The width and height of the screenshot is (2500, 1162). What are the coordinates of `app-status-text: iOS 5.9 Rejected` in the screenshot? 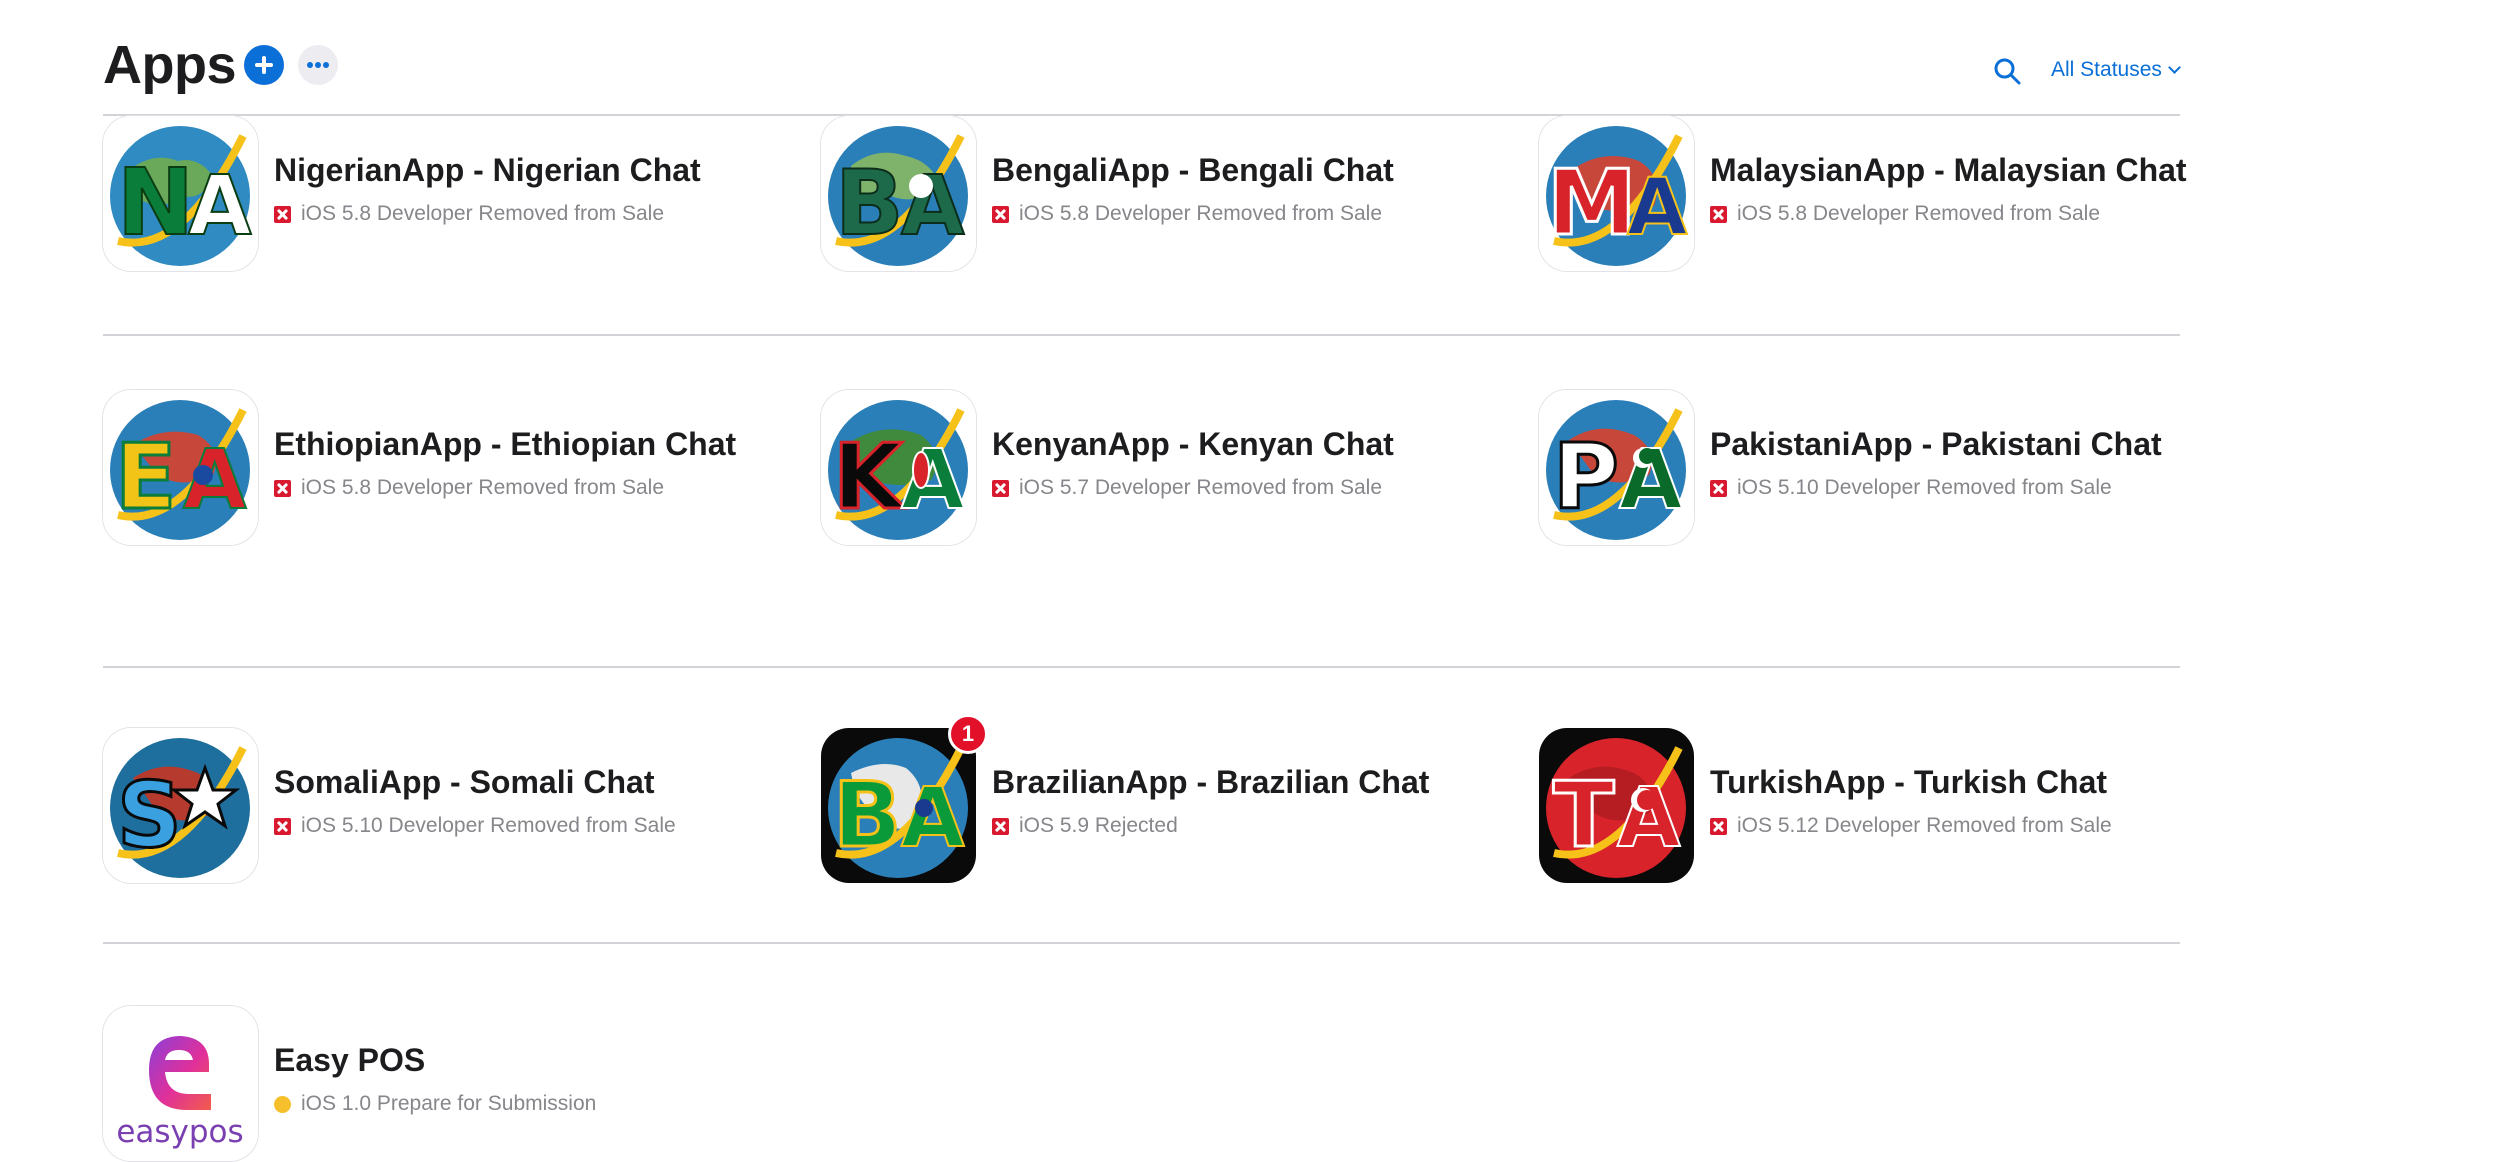 It's located at (1098, 825).